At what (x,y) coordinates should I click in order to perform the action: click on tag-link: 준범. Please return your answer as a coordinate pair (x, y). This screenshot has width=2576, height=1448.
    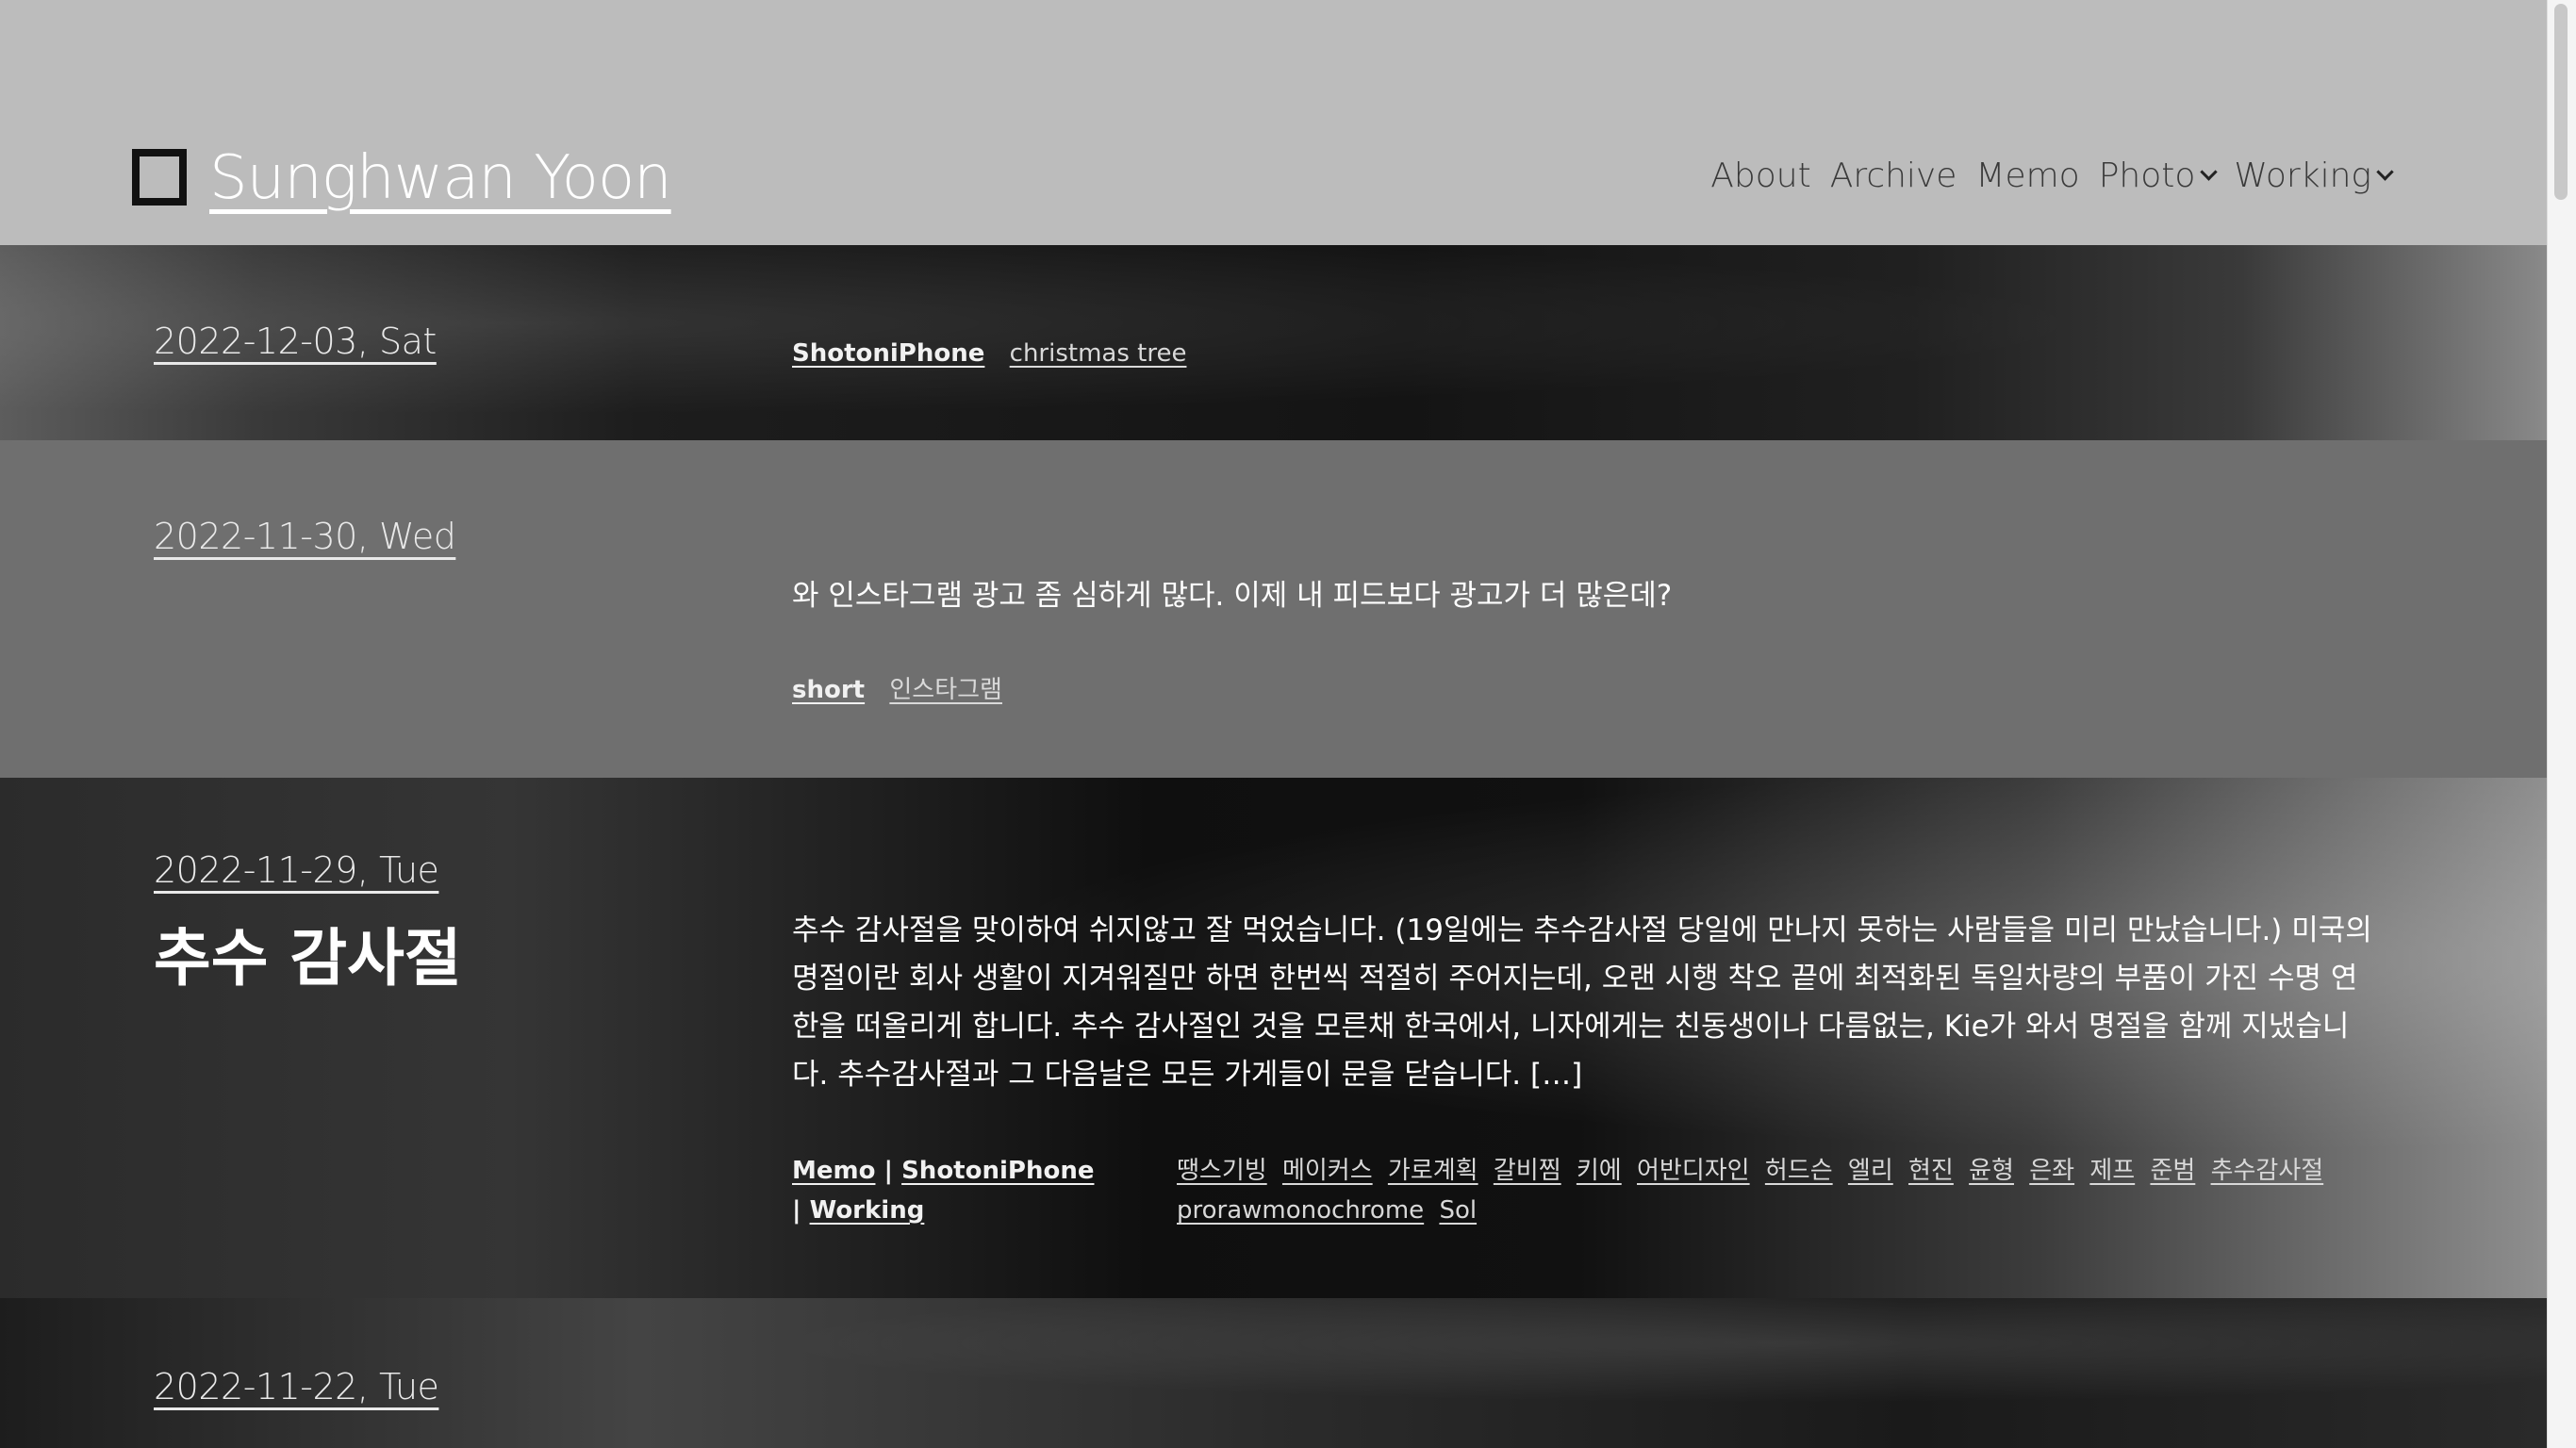
    Looking at the image, I should click on (2172, 1171).